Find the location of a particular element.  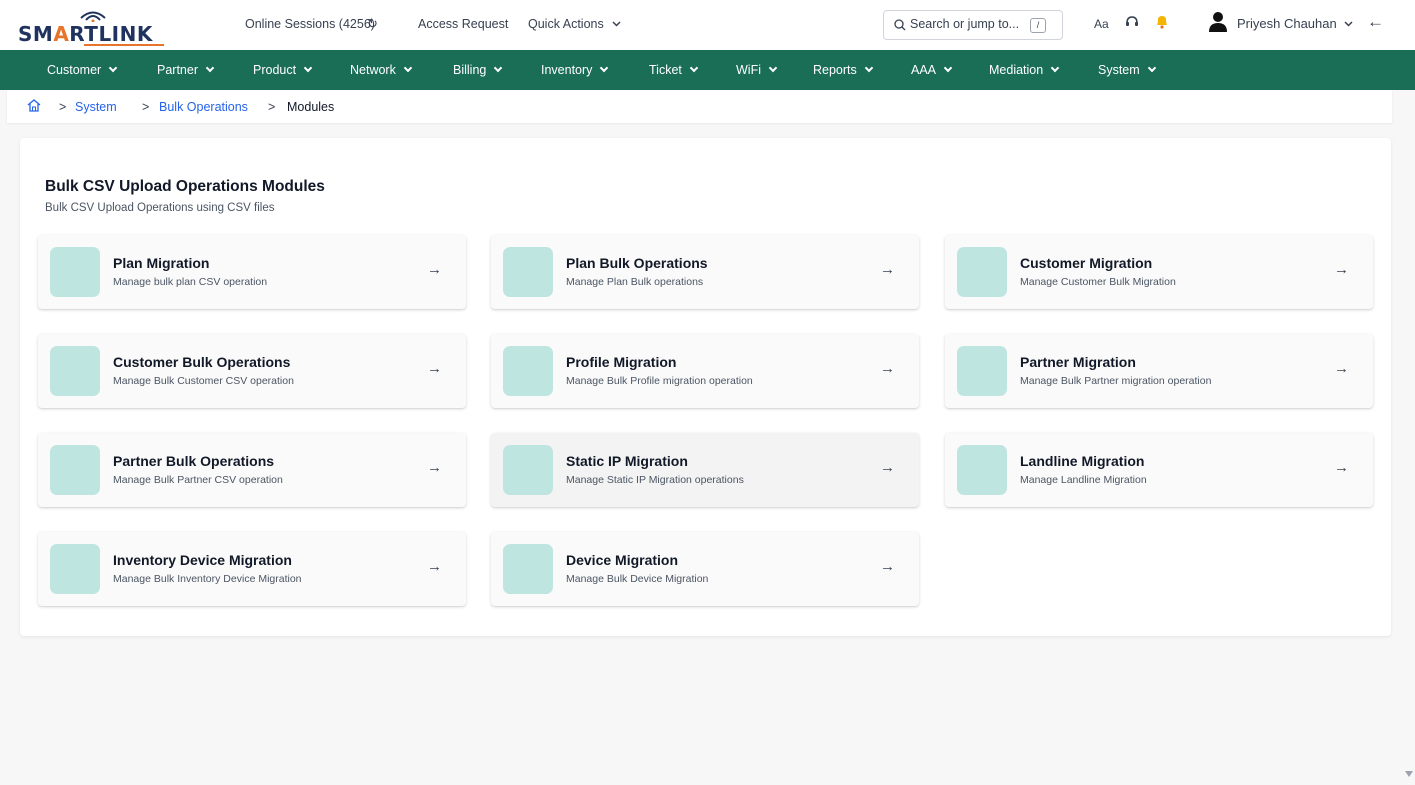

module-title: Plan Bulk Operations is located at coordinates (637, 263).